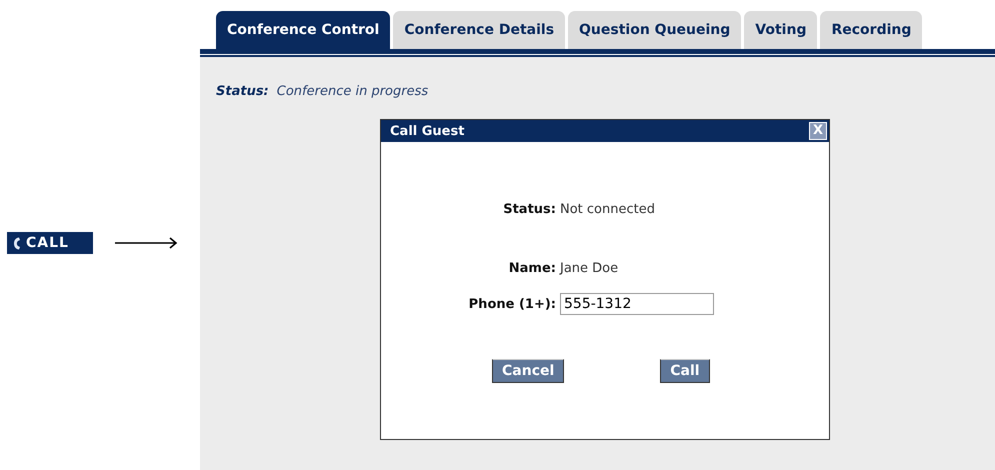  What do you see at coordinates (146, 243) in the screenshot?
I see `arrow-icon` at bounding box center [146, 243].